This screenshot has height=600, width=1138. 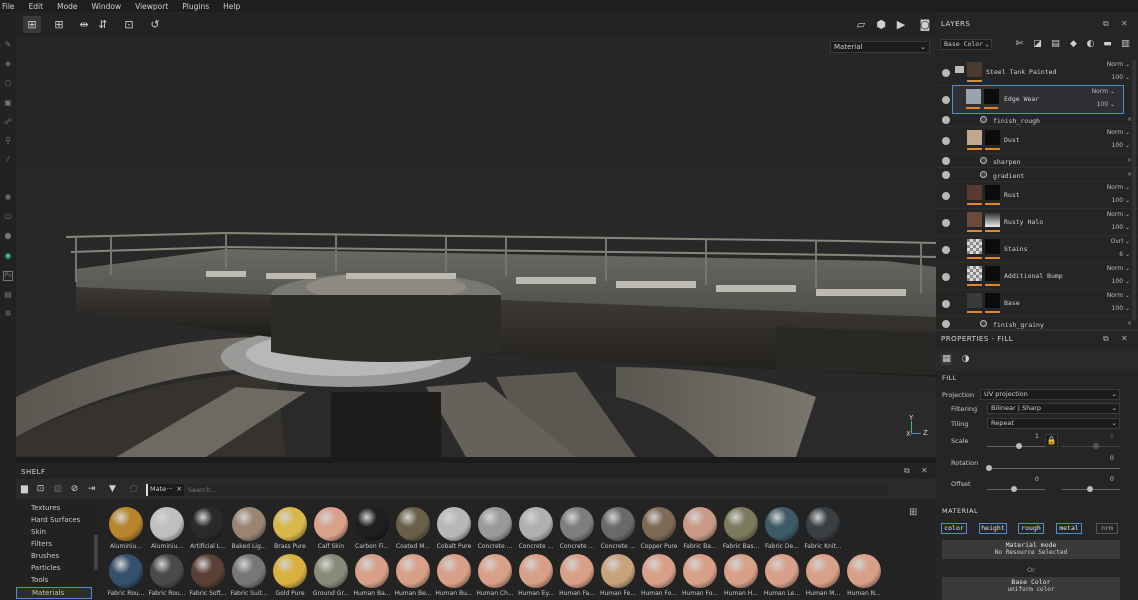 I want to click on menu-viewport: Viewport, so click(x=151, y=6).